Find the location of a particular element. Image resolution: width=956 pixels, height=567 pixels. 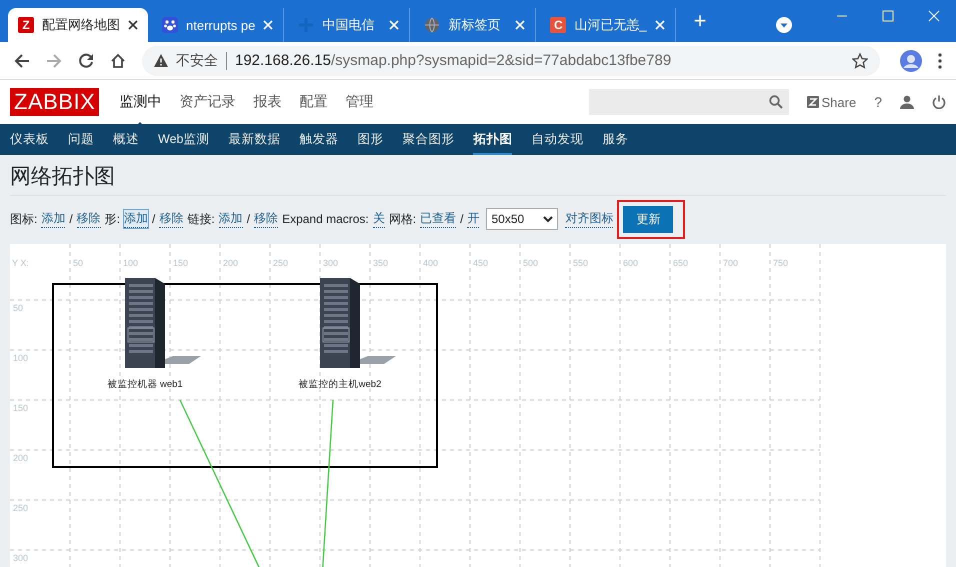

caret-icon is located at coordinates (548, 219).